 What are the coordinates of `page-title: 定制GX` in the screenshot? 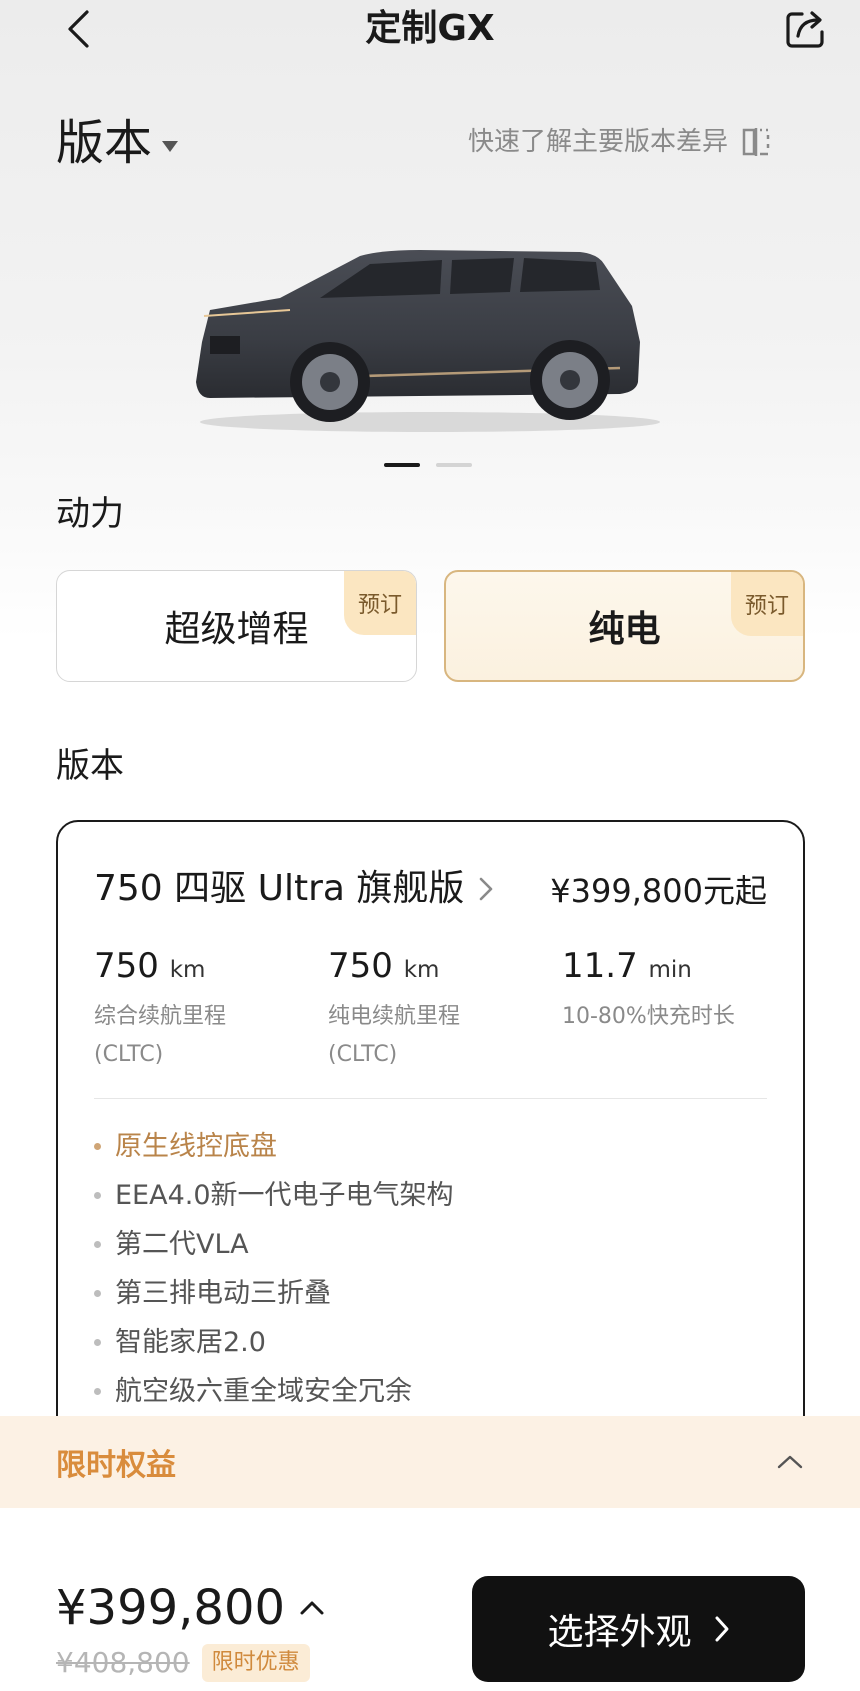 It's located at (430, 28).